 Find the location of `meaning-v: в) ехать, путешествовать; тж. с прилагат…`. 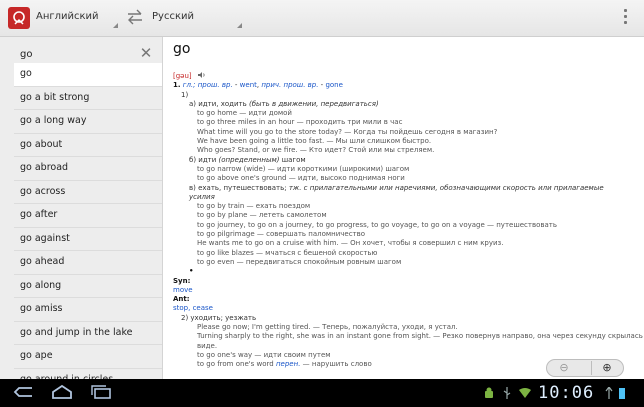

meaning-v: в) ехать, путешествовать; тж. с прилагат… is located at coordinates (396, 187).